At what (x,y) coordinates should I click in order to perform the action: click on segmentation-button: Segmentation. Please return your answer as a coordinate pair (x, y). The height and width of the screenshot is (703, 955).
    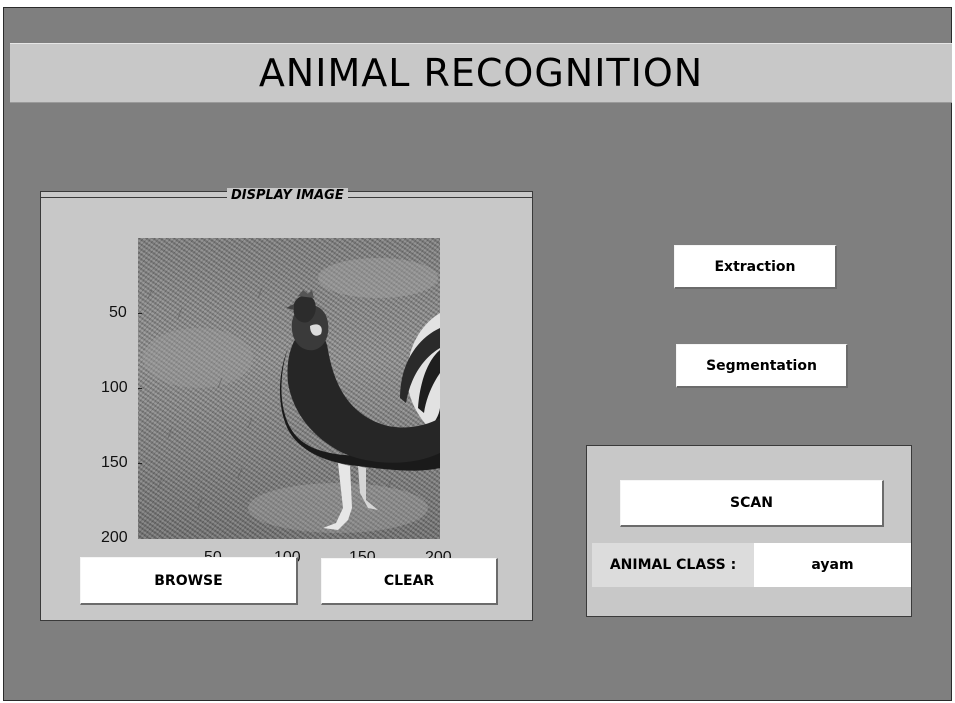
    Looking at the image, I should click on (762, 366).